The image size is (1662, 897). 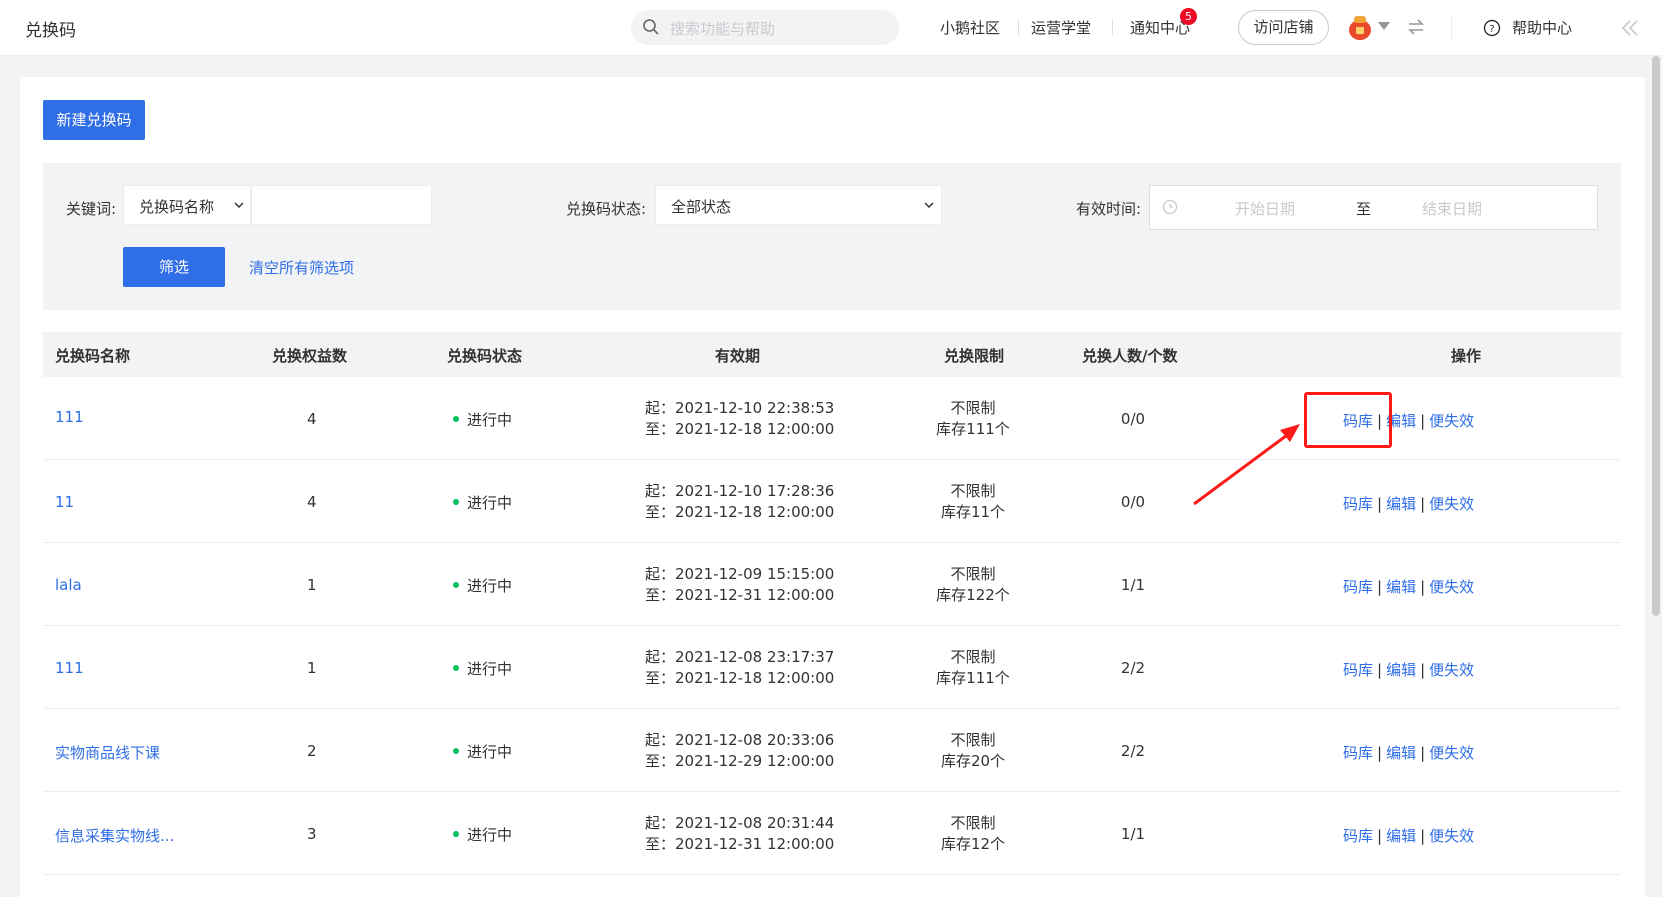 I want to click on stock-text: 库存12个, so click(x=973, y=844).